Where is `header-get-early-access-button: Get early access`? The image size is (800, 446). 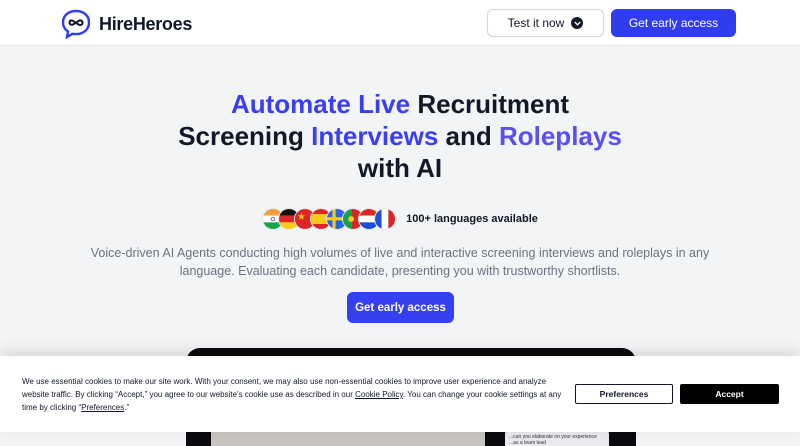
header-get-early-access-button: Get early access is located at coordinates (673, 23).